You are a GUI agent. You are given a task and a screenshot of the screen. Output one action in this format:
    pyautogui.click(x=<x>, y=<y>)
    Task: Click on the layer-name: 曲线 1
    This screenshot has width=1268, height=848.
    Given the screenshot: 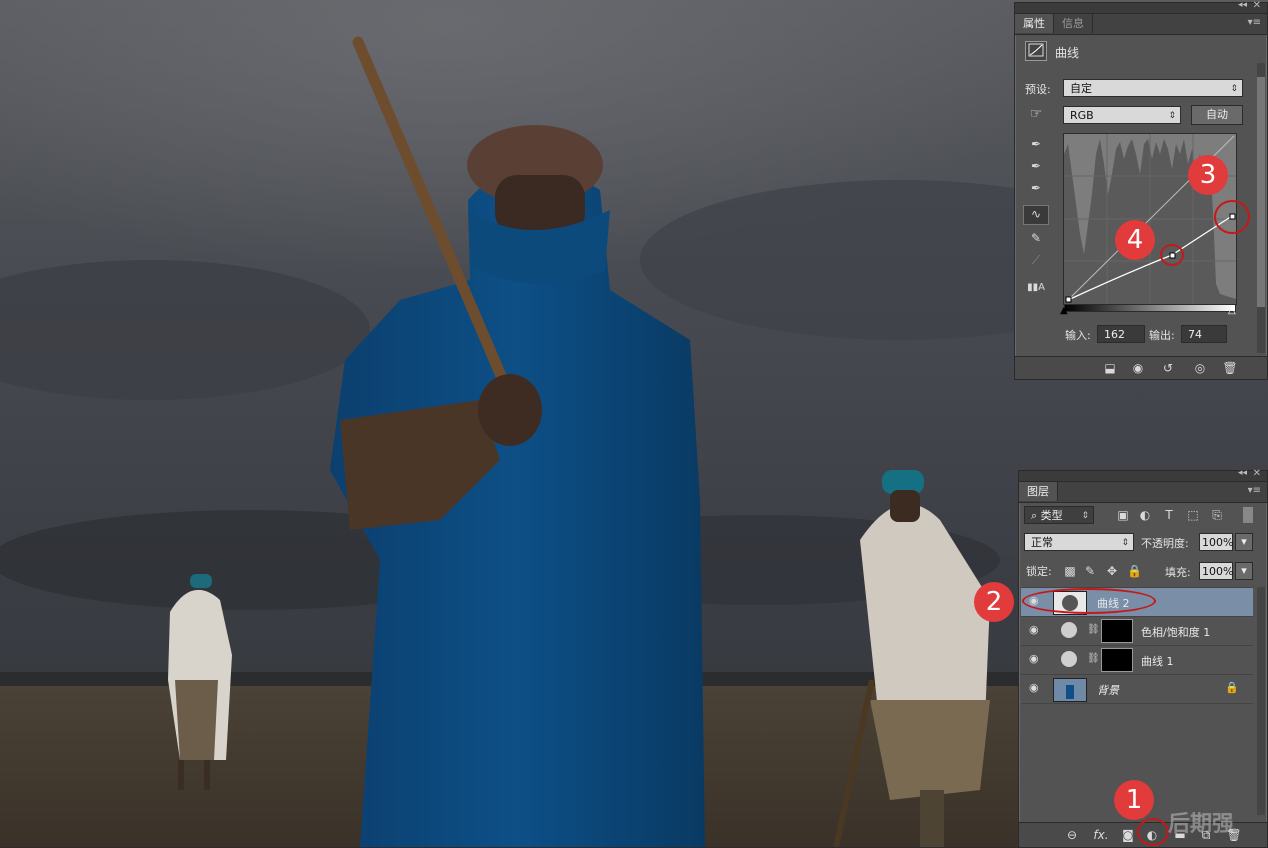 What is the action you would take?
    pyautogui.click(x=1157, y=661)
    